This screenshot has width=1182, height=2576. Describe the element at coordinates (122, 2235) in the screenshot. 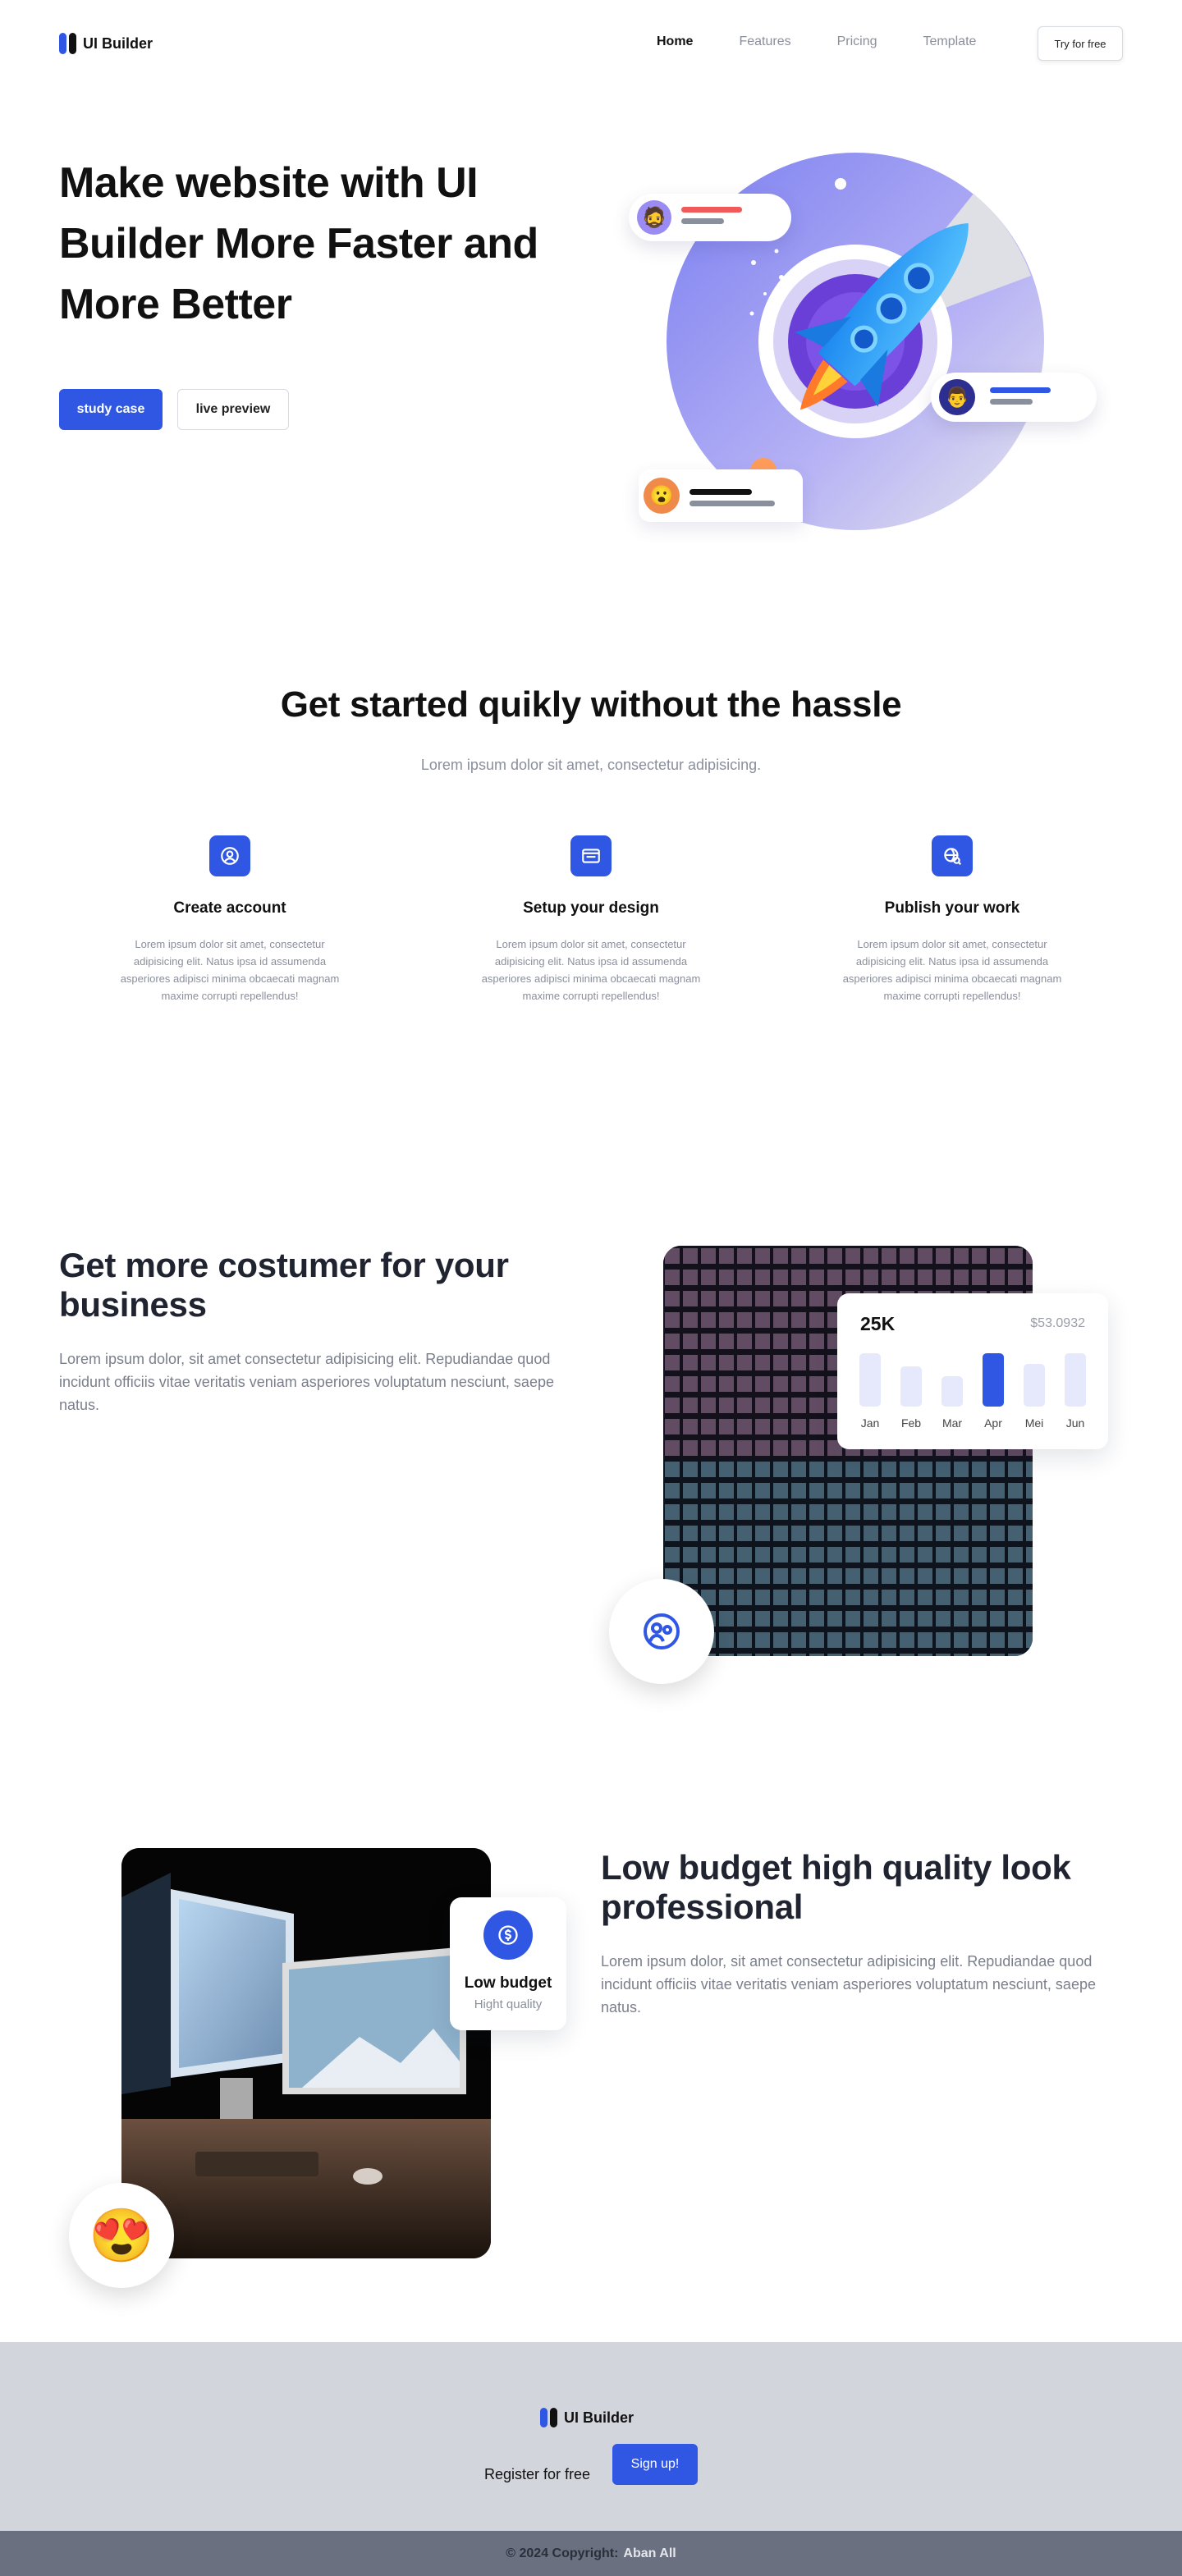

I see `heart-eyes-emoji-icon: 😍` at that location.